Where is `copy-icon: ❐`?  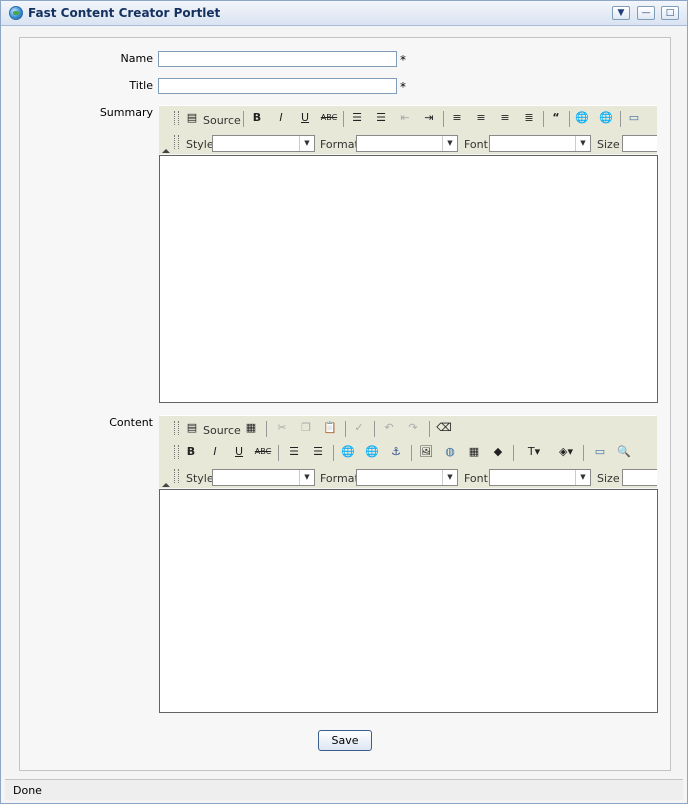 copy-icon: ❐ is located at coordinates (306, 428).